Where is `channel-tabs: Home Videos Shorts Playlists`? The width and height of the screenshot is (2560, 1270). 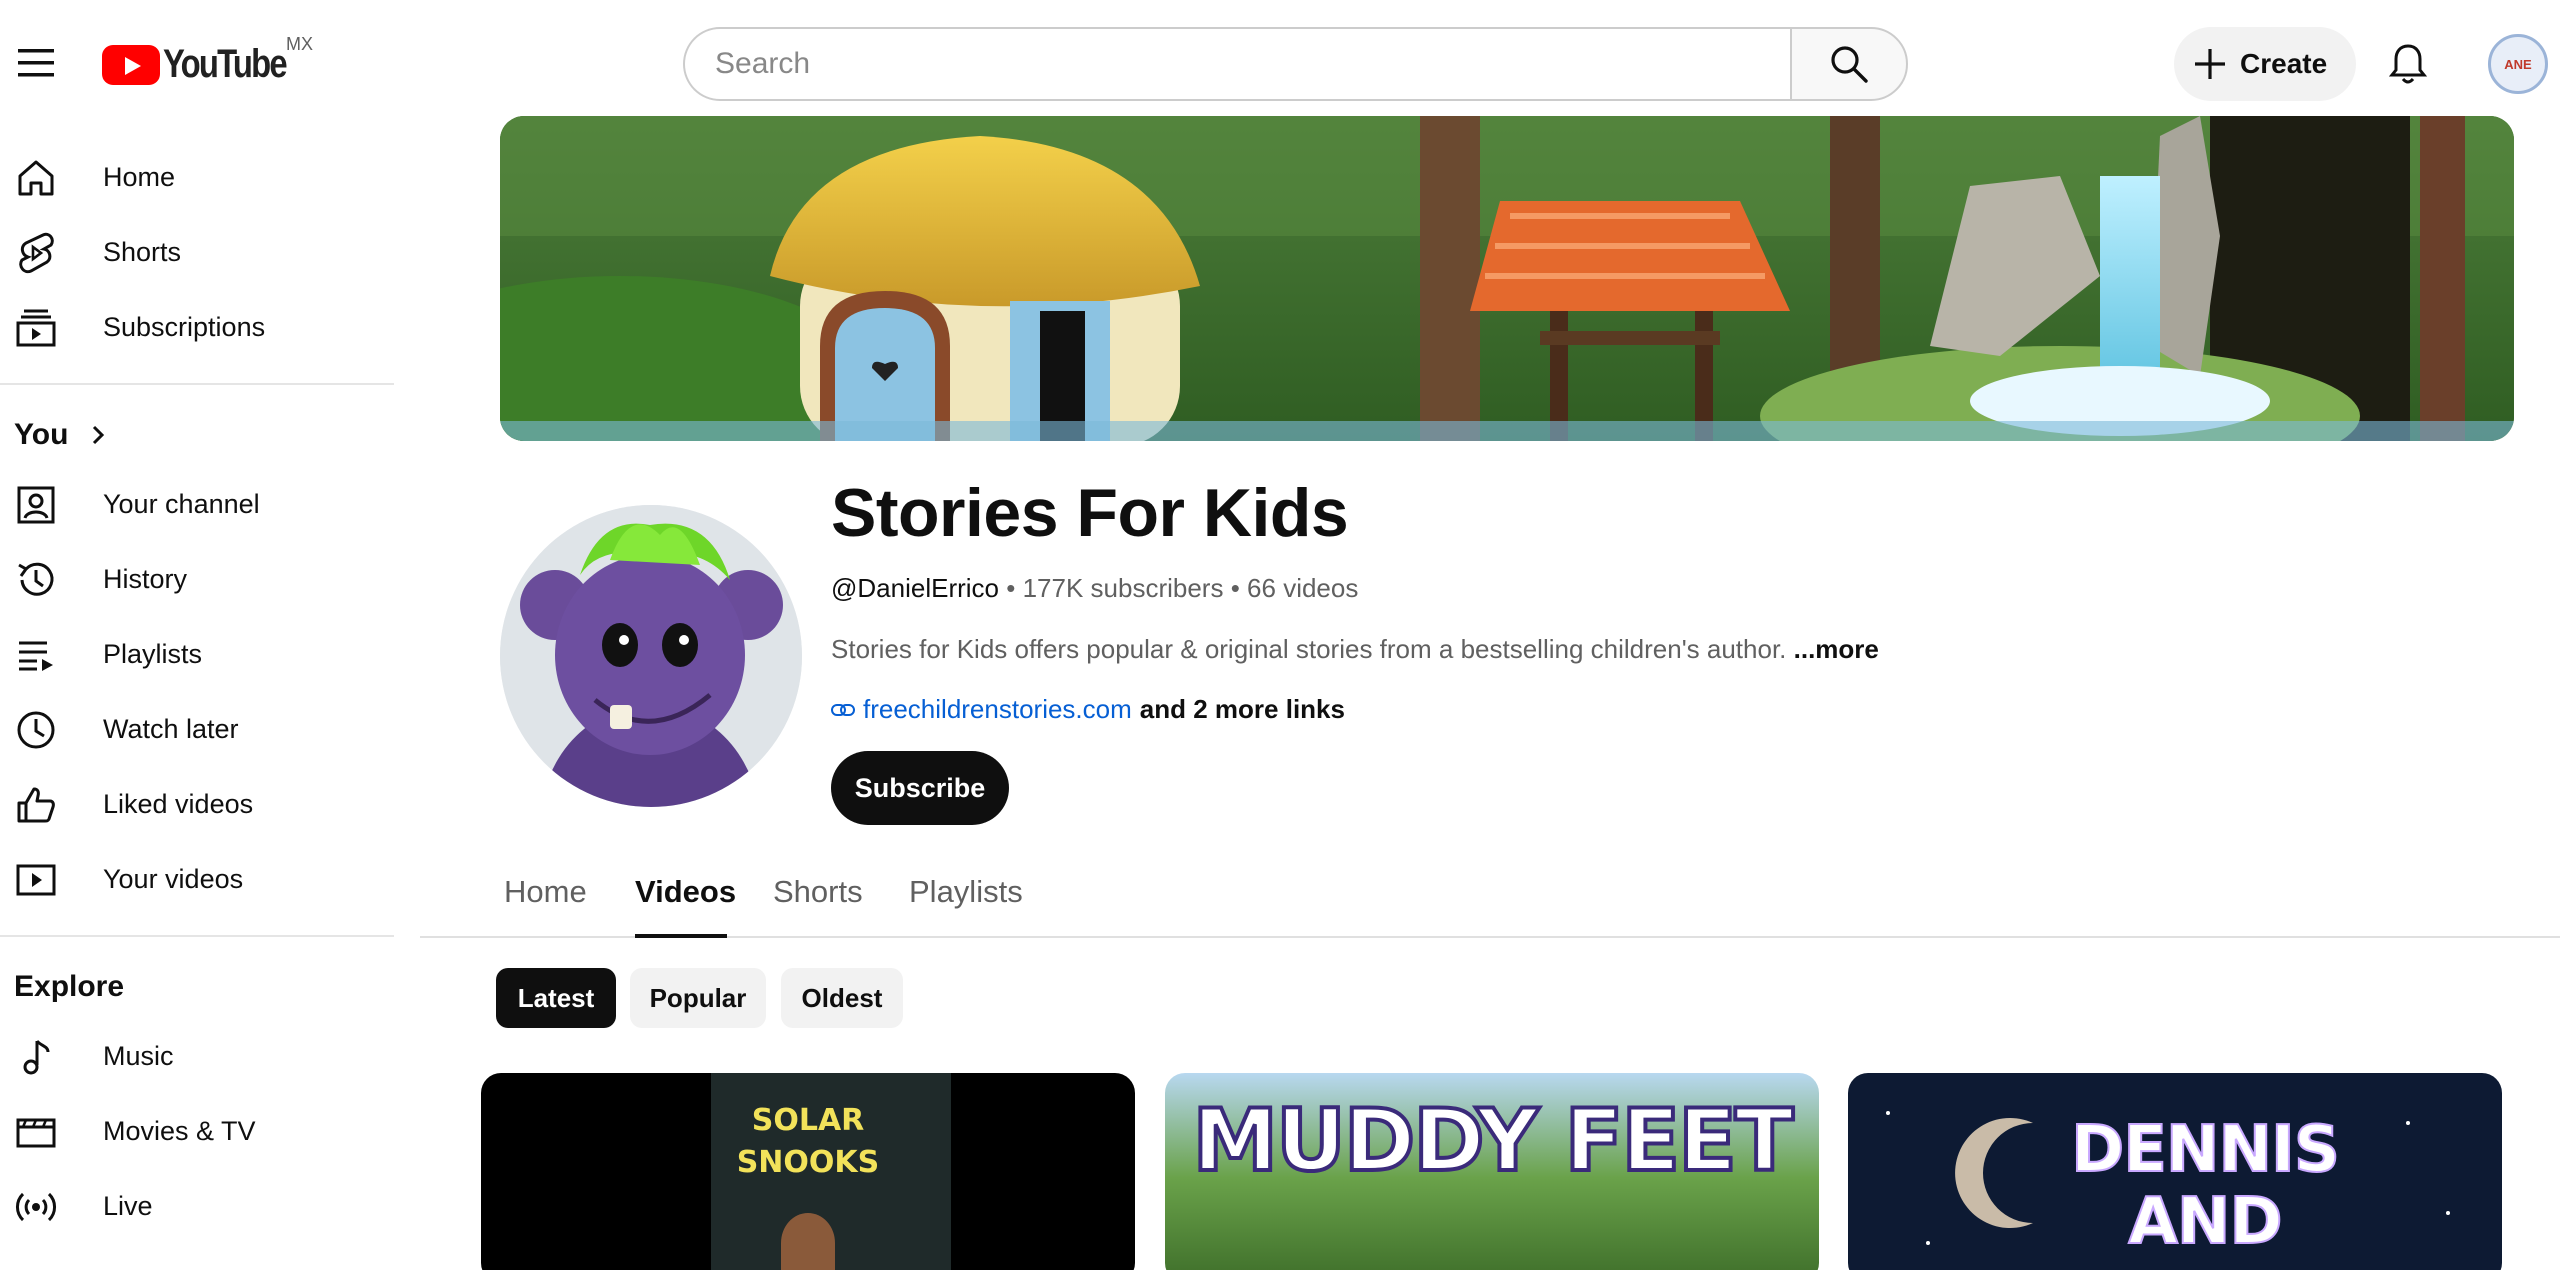 channel-tabs: Home Videos Shorts Playlists is located at coordinates (1490, 899).